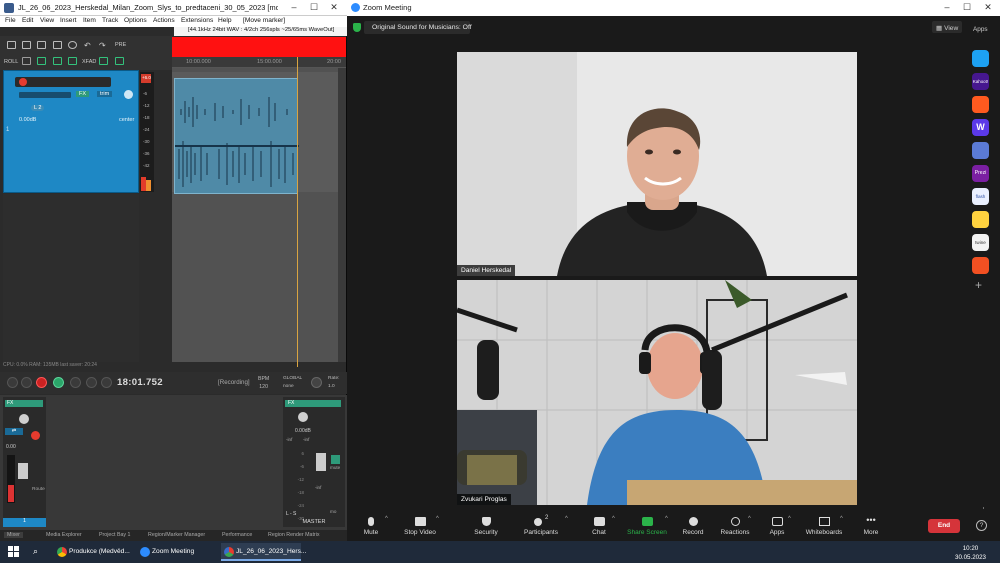 The image size is (1000, 563). Describe the element at coordinates (71, 131) in the screenshot. I see `track-control-panel: 1 FX trim L 2 0.00dB center` at that location.